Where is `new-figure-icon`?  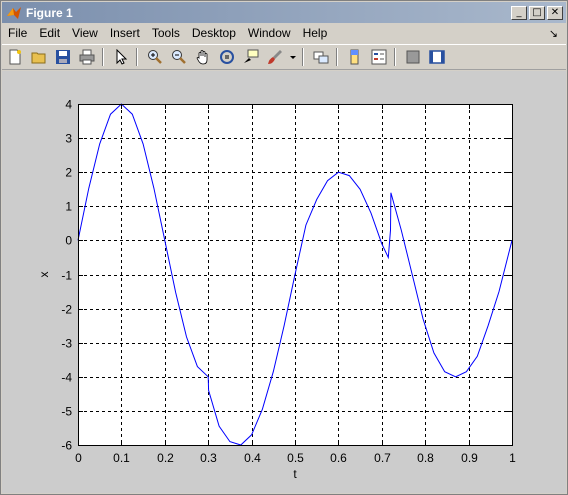 new-figure-icon is located at coordinates (15, 57).